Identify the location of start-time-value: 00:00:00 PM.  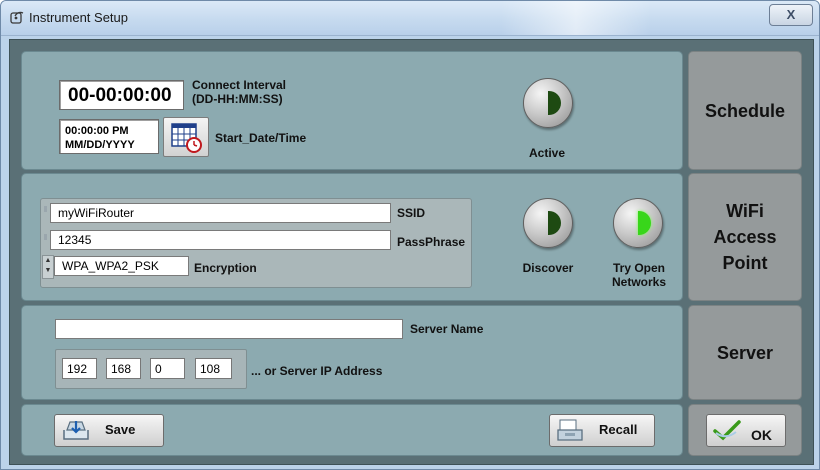
(97, 131).